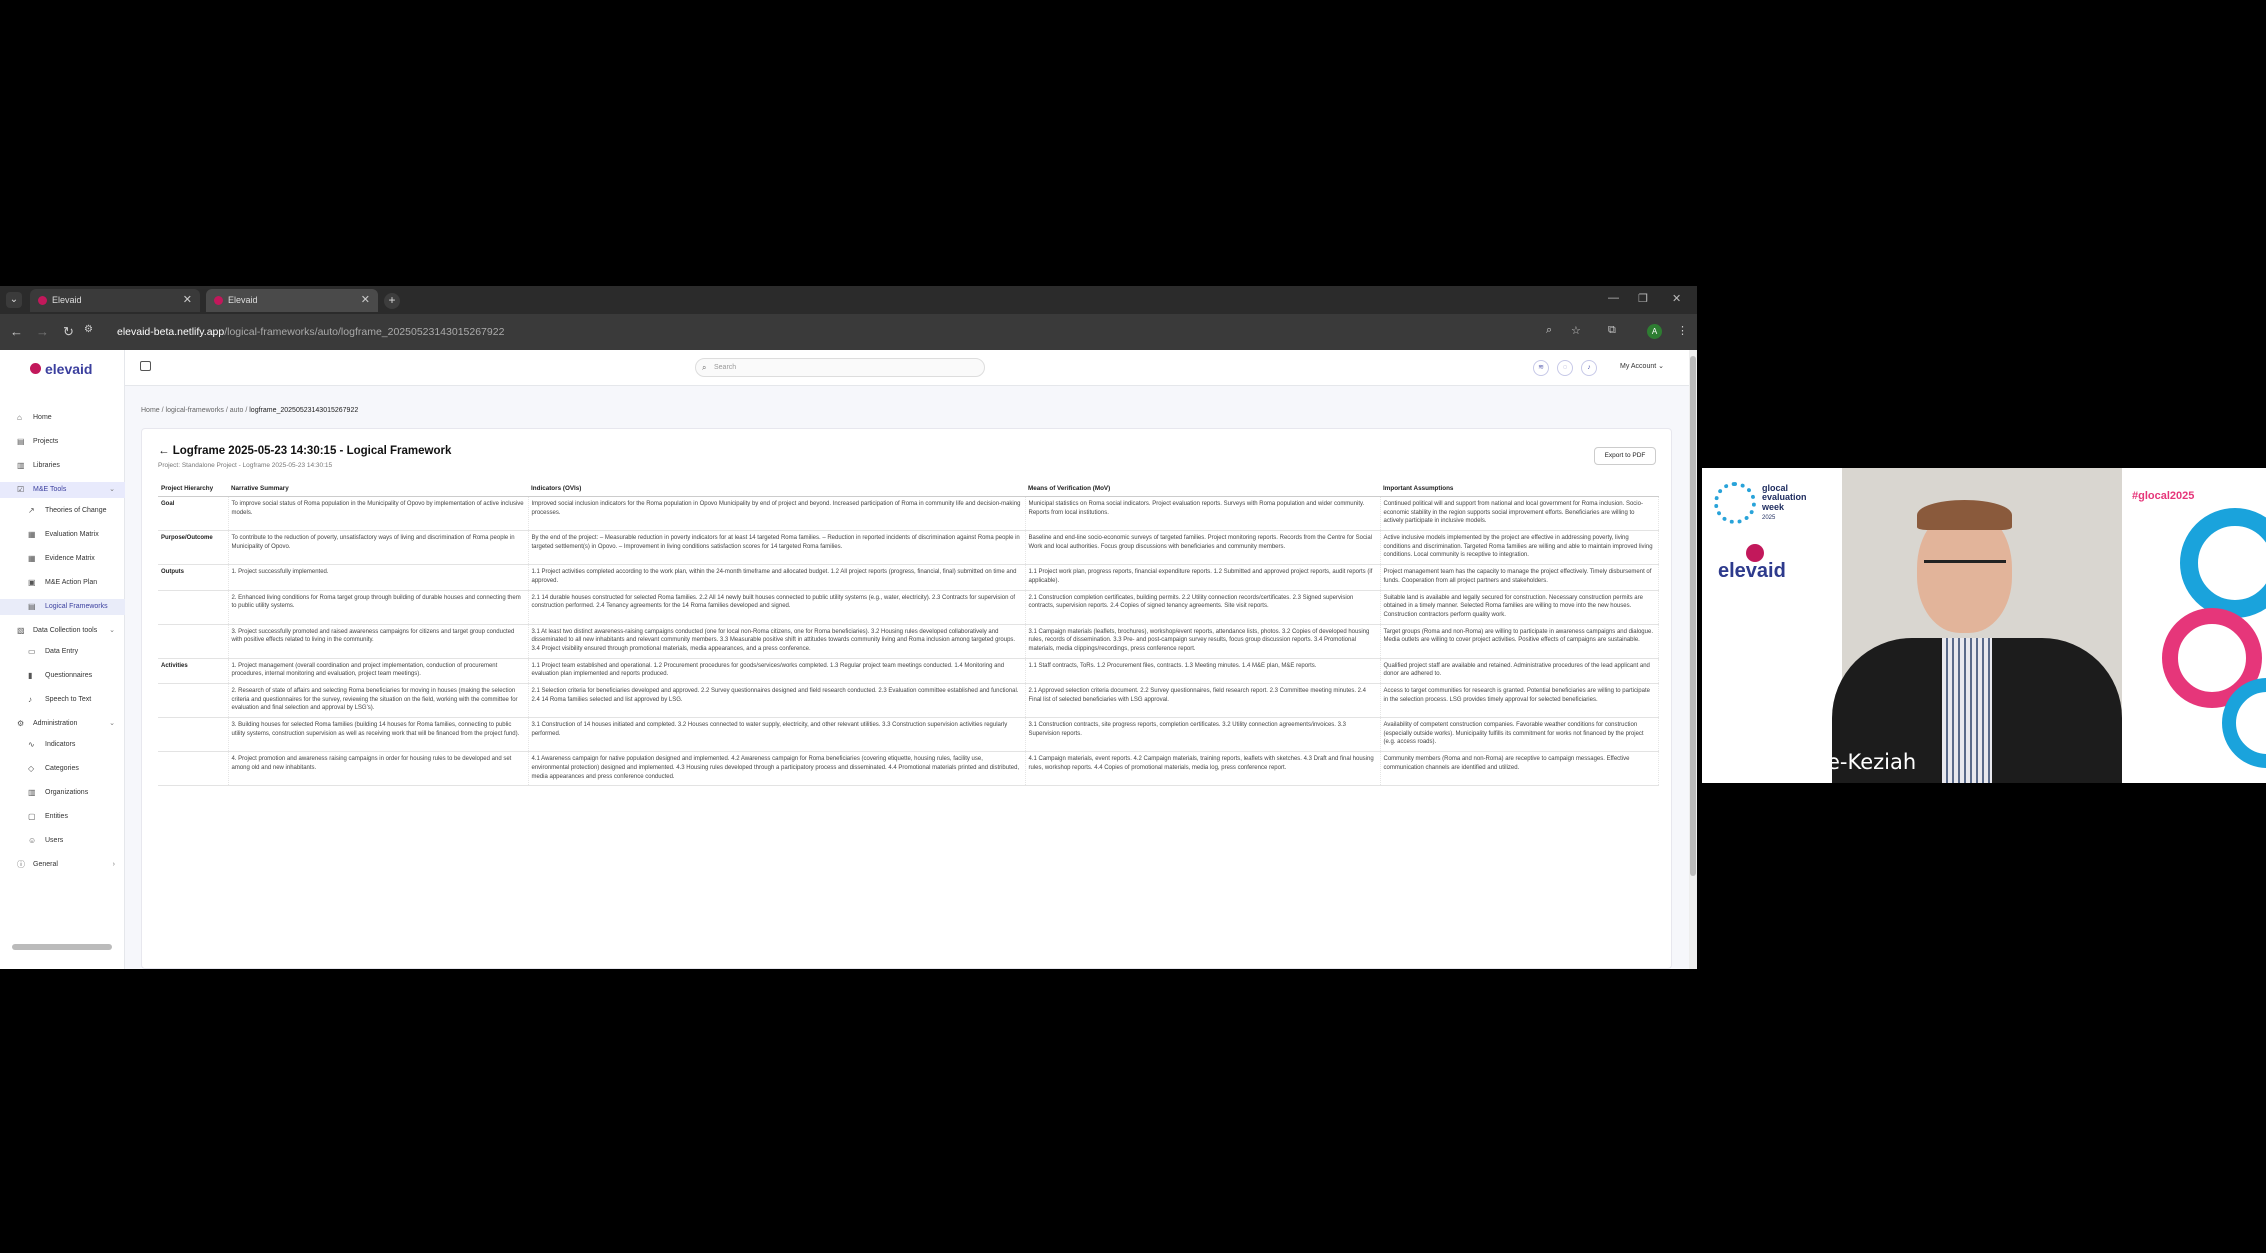  I want to click on sidebar-item-label: Evaluation Matrix, so click(72, 534).